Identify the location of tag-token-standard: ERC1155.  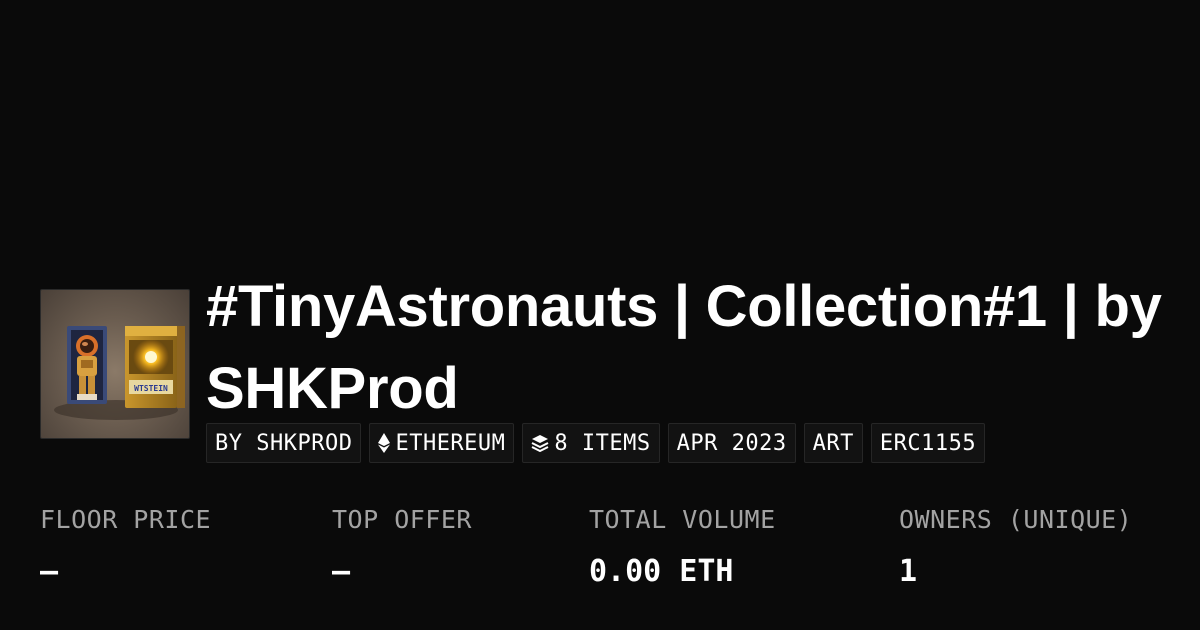
(928, 443).